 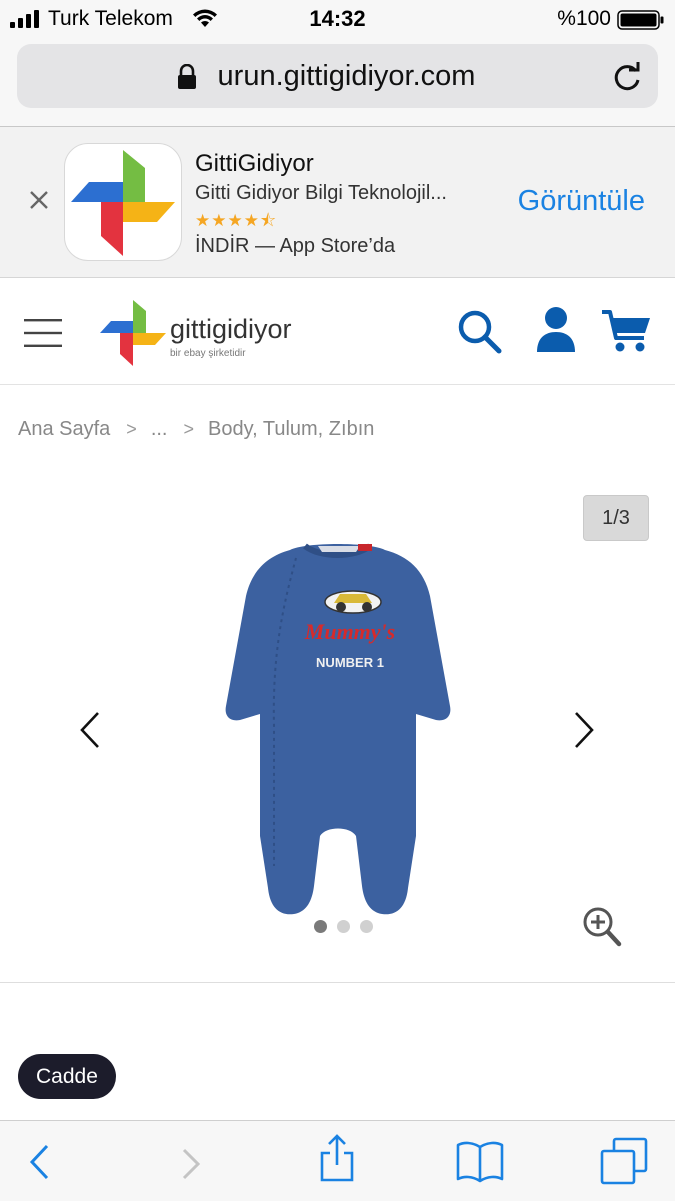 What do you see at coordinates (64, 429) in the screenshot?
I see `breadcrumb-item-home: Ana Sayfa` at bounding box center [64, 429].